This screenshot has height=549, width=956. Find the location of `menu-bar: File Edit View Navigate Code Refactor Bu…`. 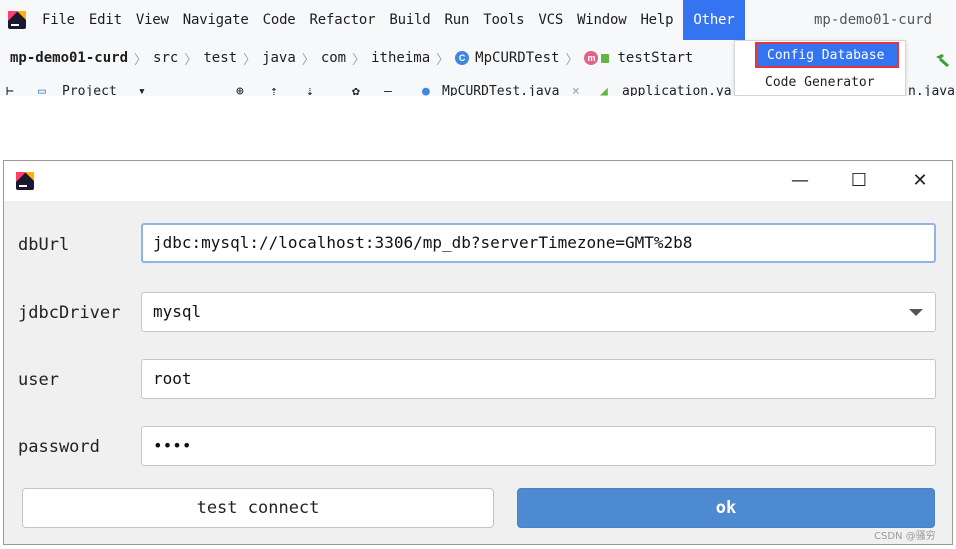

menu-bar: File Edit View Navigate Code Refactor Bu… is located at coordinates (478, 20).